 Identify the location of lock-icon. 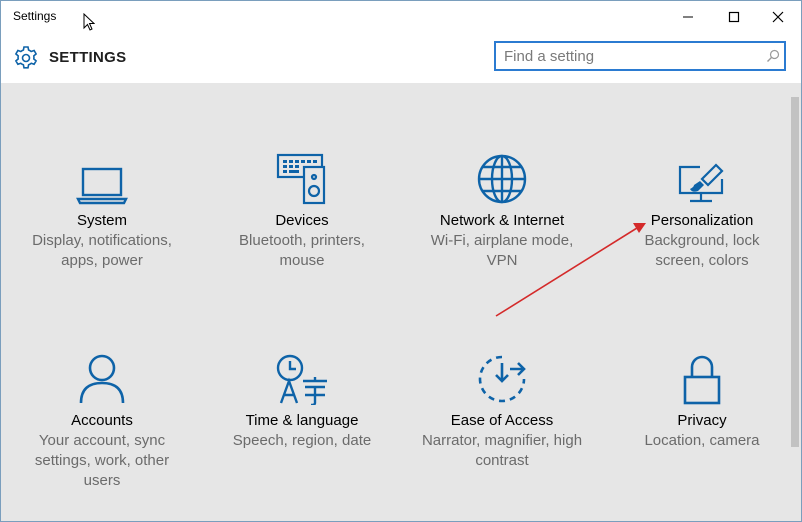
(702, 380).